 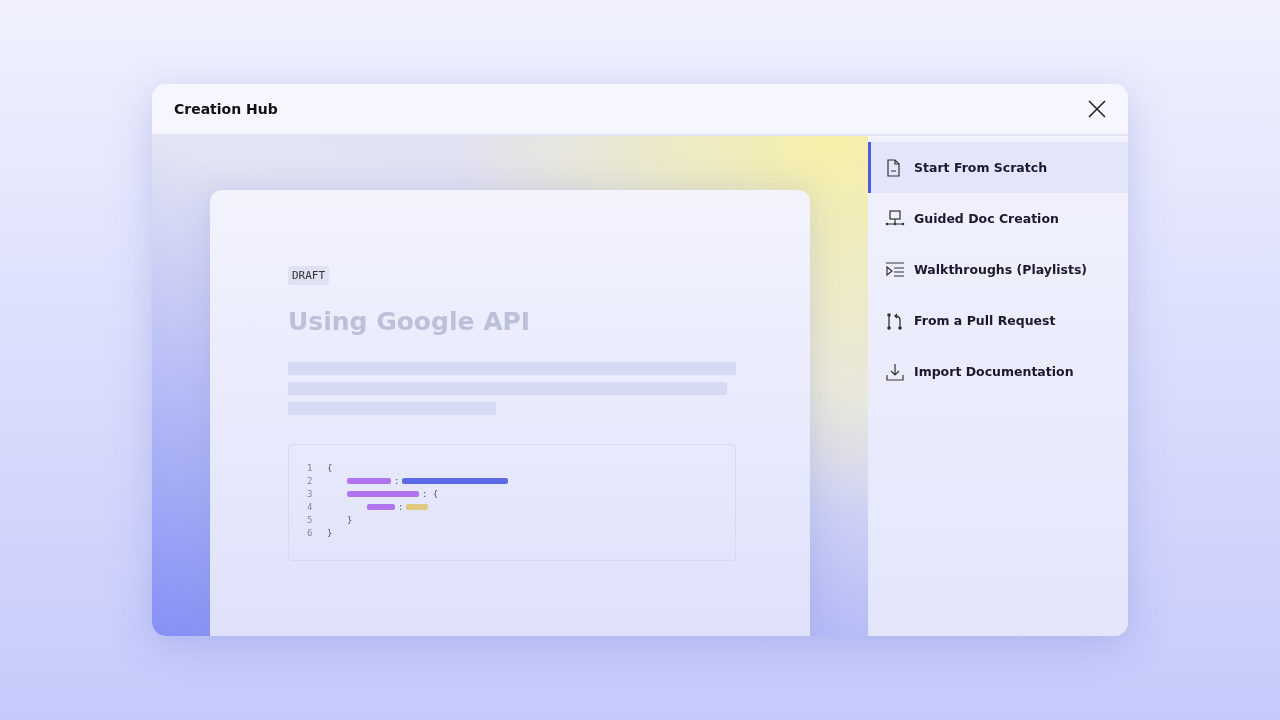 I want to click on code-punctuation: : {, so click(x=430, y=493).